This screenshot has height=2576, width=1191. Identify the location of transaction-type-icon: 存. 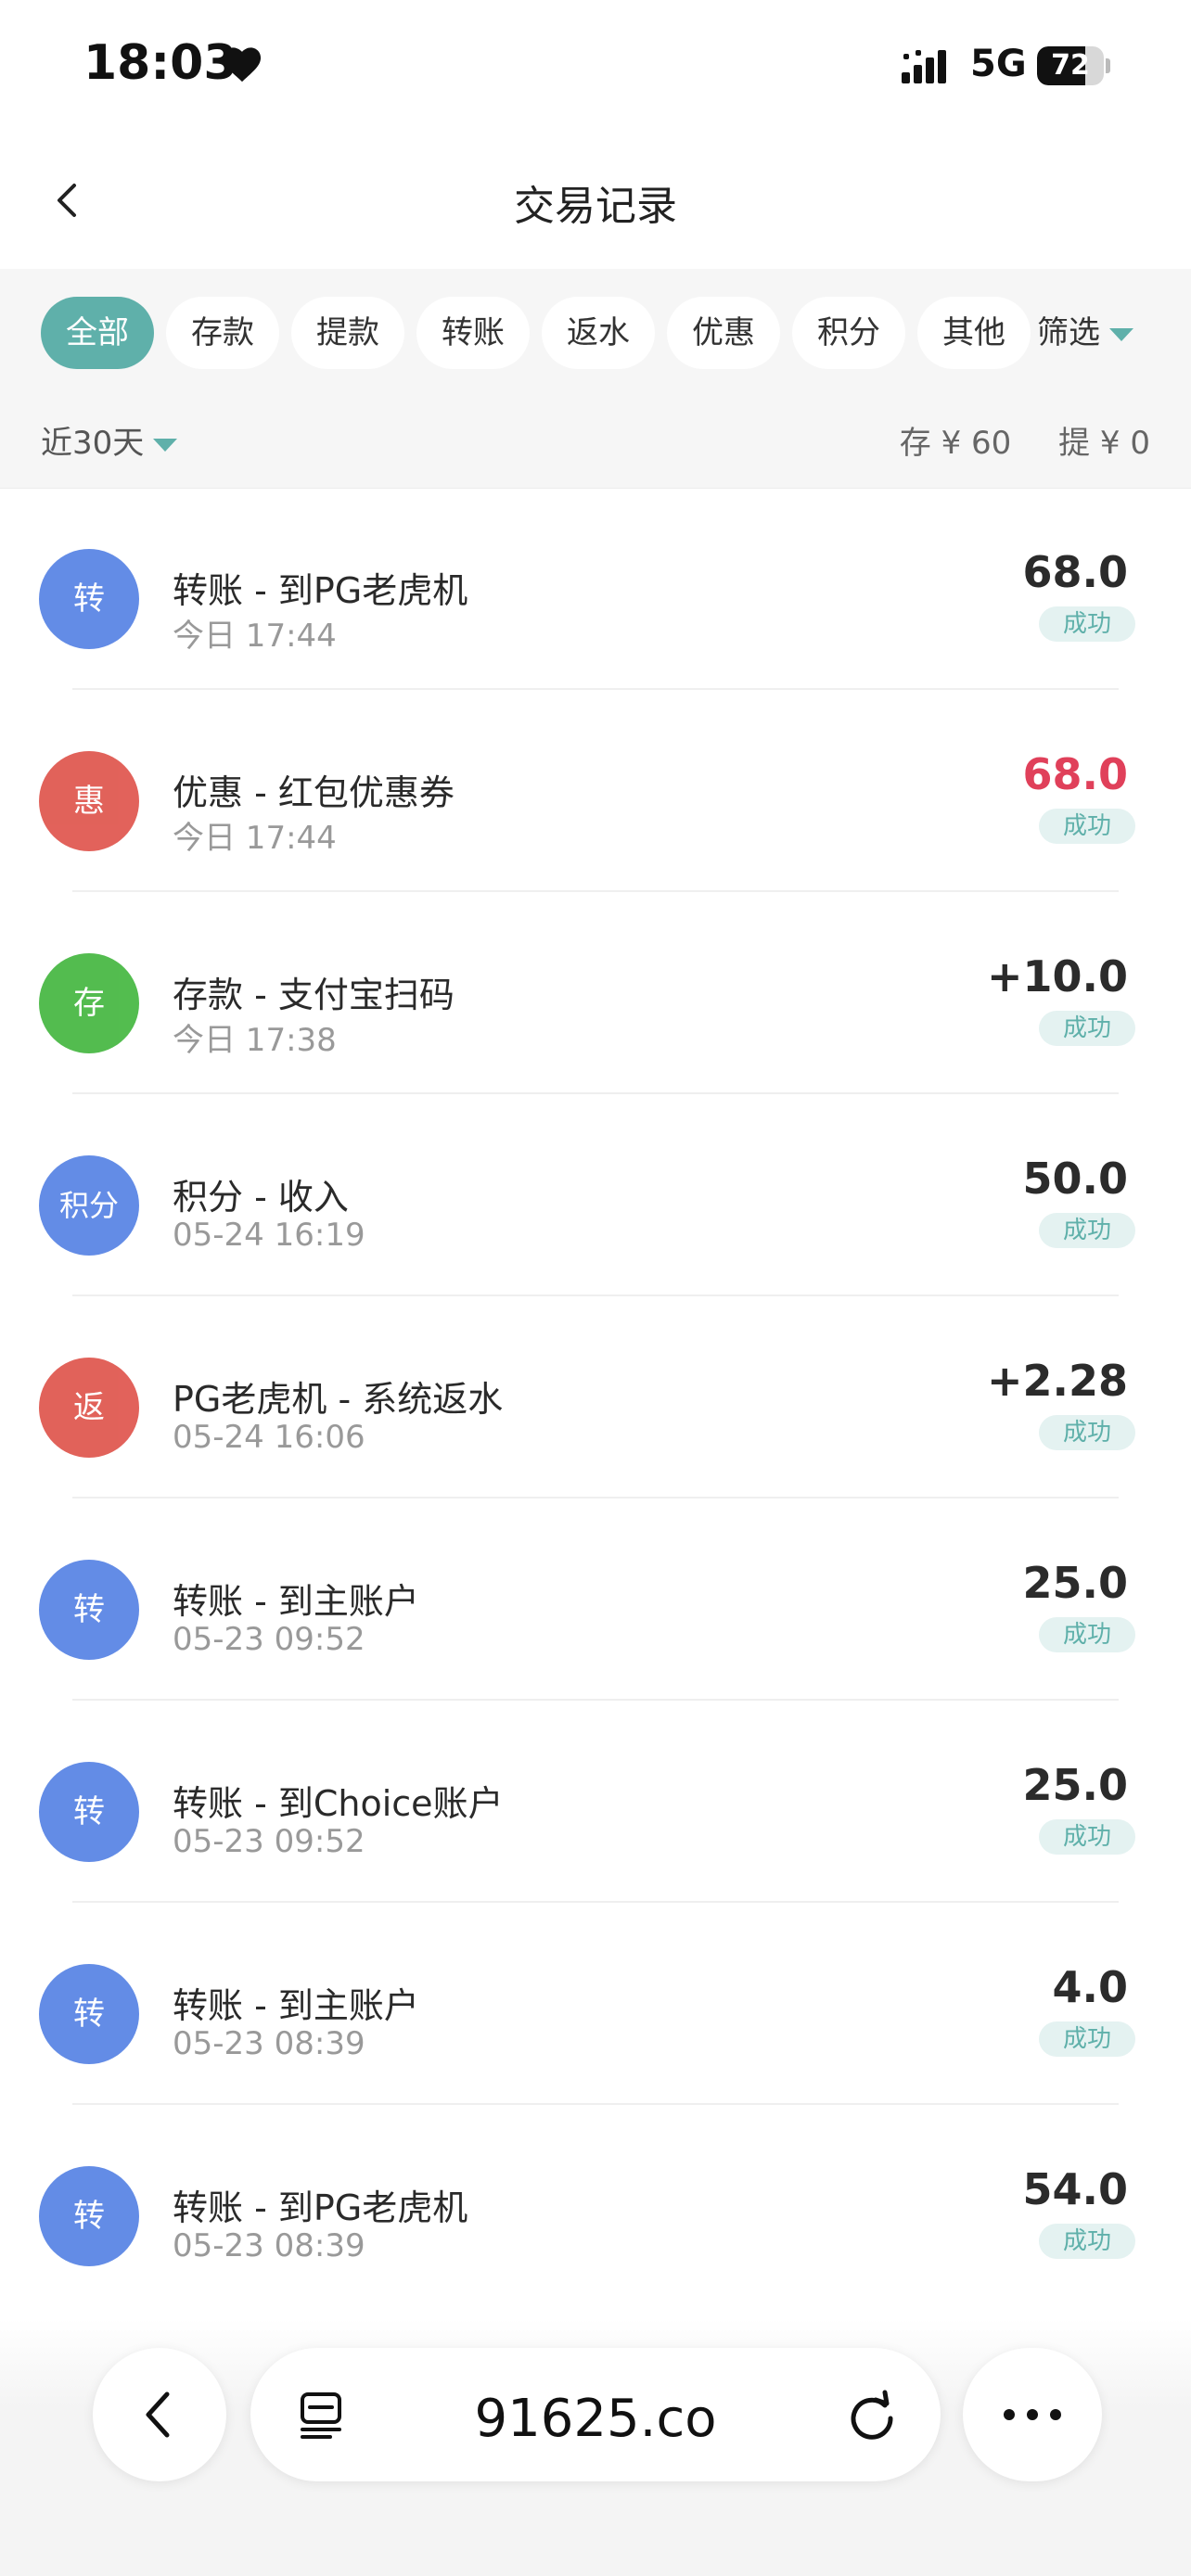
(89, 1003).